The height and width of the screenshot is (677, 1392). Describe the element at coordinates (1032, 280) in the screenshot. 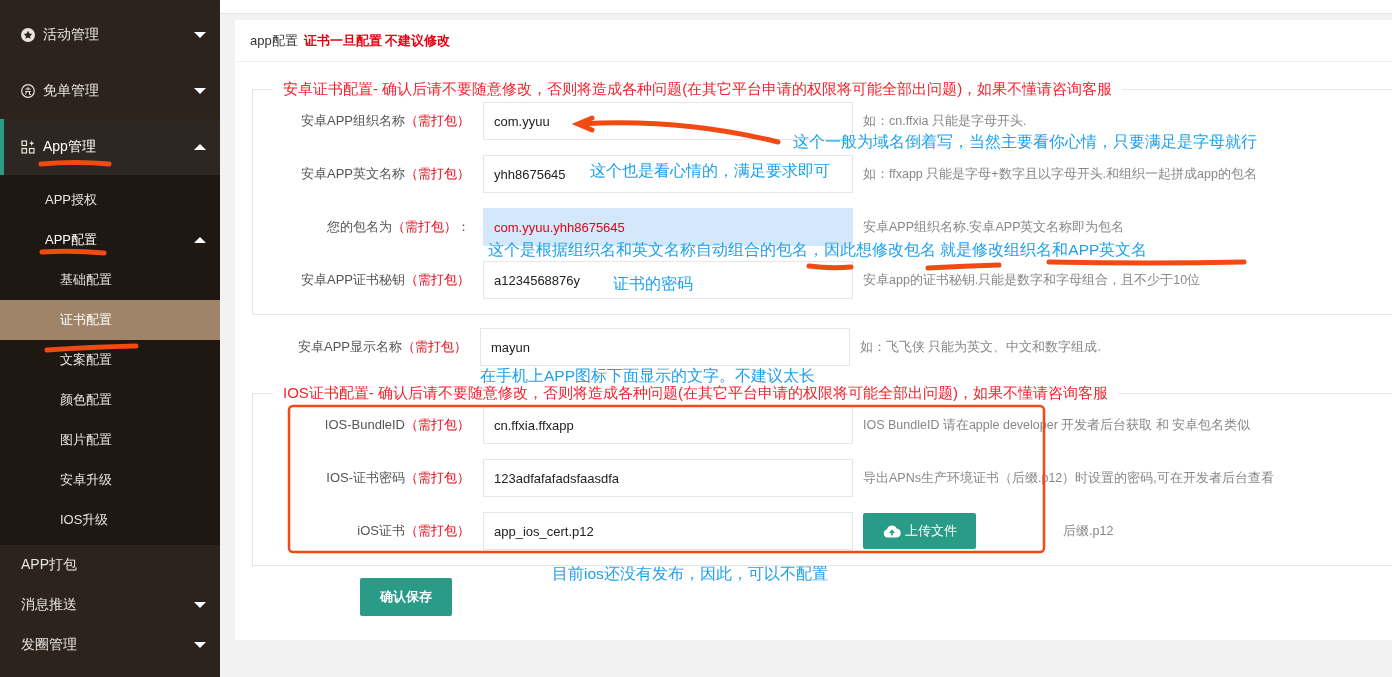

I see `field-hint: 安卓app的证书秘钥.只能是数字和字母组合，且不少于10位` at that location.